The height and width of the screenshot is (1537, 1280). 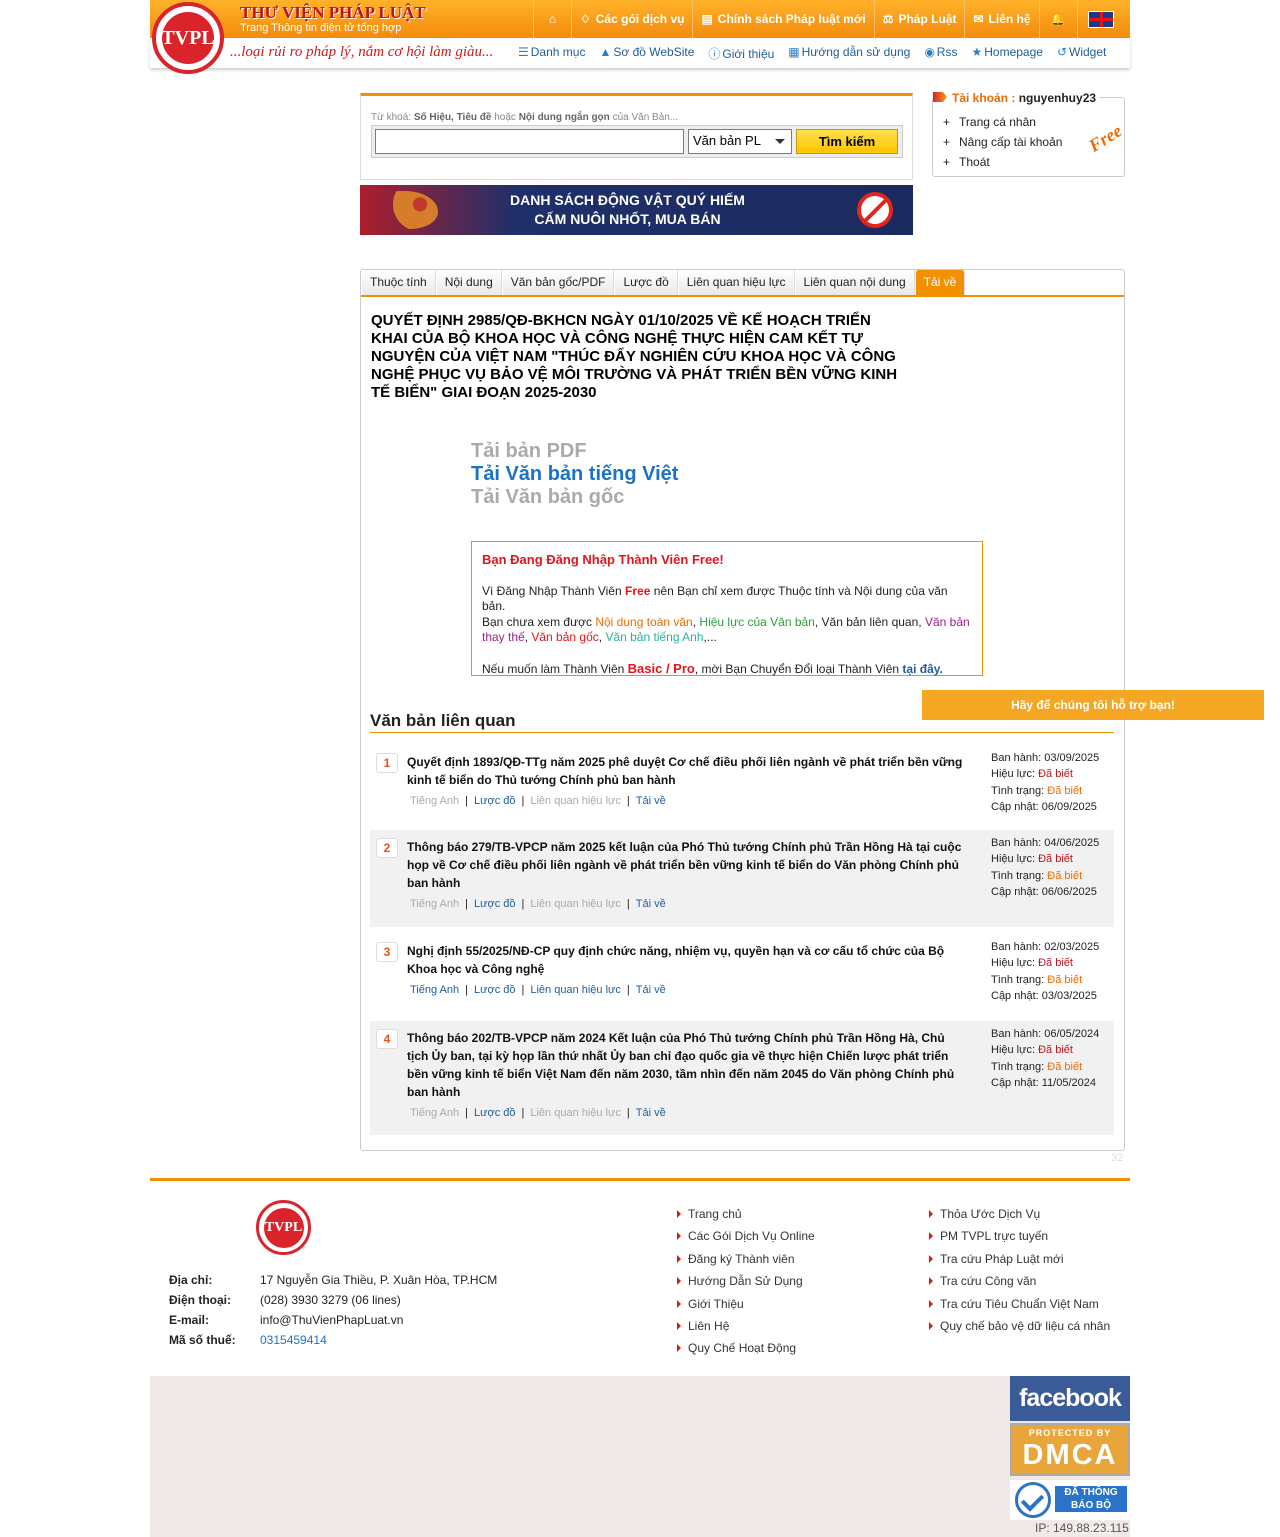 What do you see at coordinates (741, 53) in the screenshot?
I see `subnav-about: ⓘ Giới thiệu` at bounding box center [741, 53].